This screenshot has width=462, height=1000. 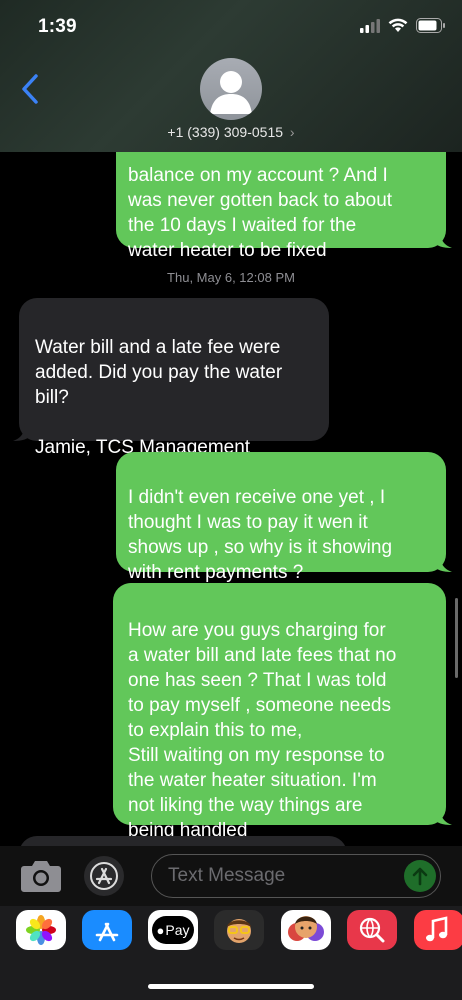 I want to click on app-store-app-icon, so click(x=107, y=930).